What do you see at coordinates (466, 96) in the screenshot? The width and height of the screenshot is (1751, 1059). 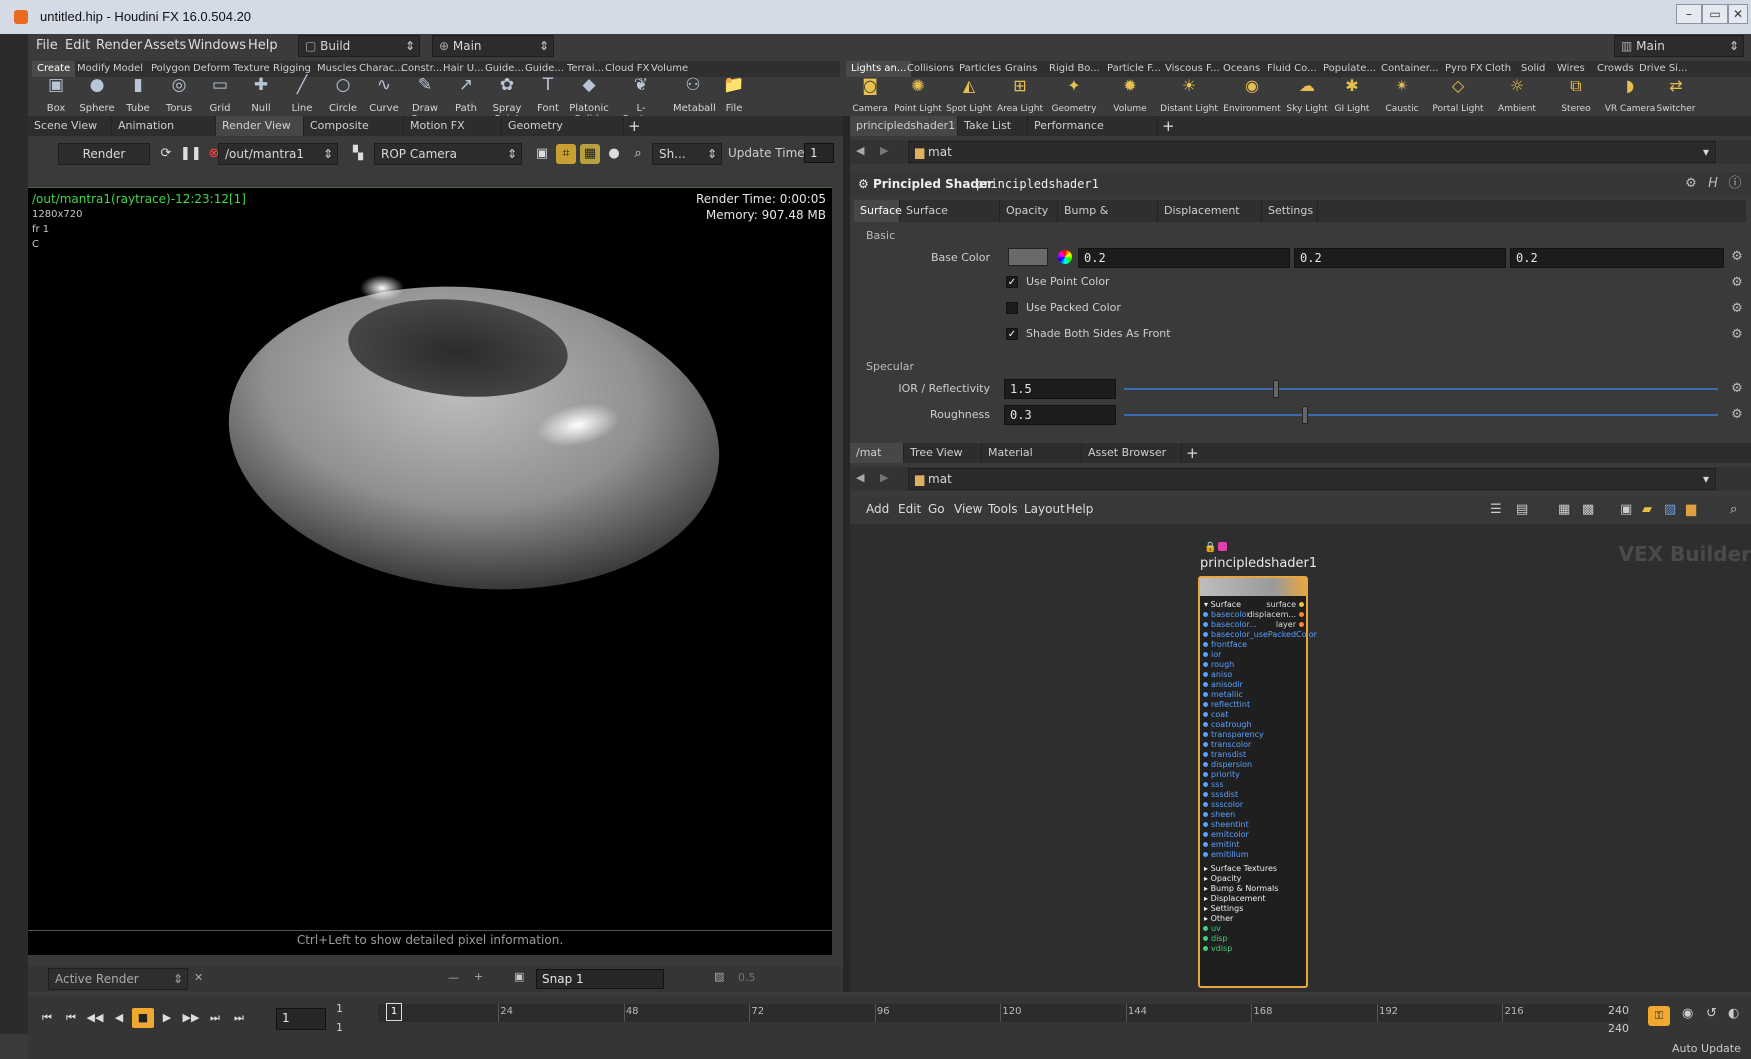 I see `tool-path: ↗ Path` at bounding box center [466, 96].